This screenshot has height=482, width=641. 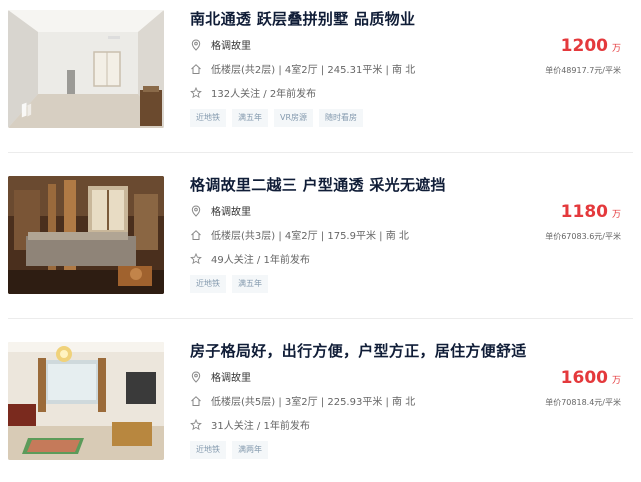 I want to click on follow-info: 132人关注 / 2年前发布, so click(x=264, y=94).